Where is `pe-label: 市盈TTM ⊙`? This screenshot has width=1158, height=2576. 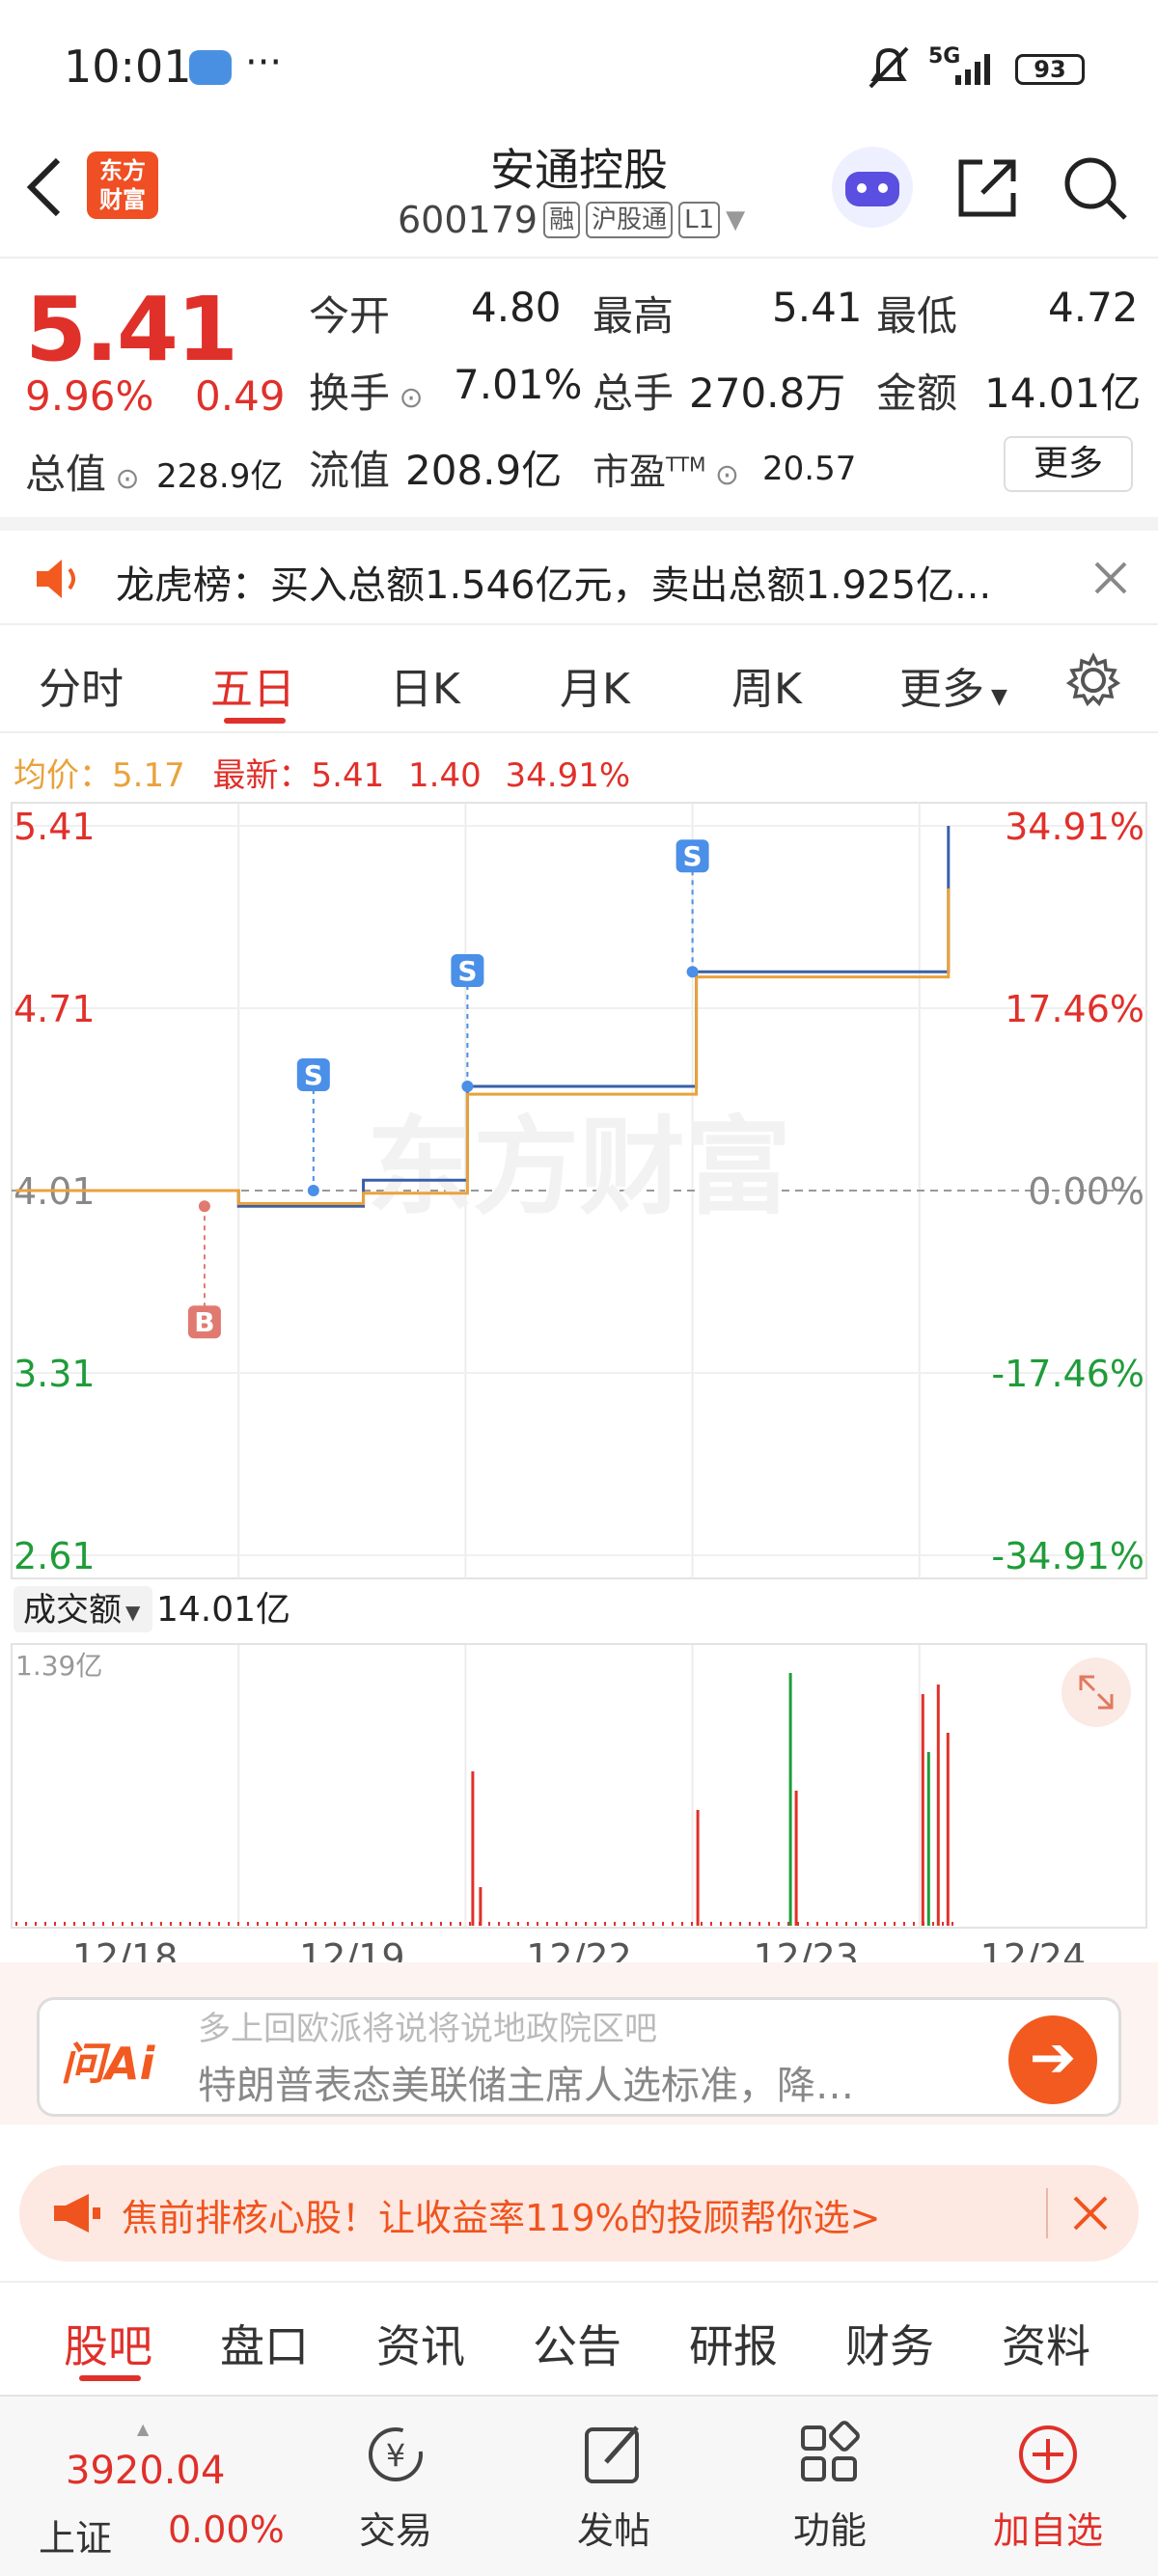
pe-label: 市盈TTM ⊙ is located at coordinates (666, 472).